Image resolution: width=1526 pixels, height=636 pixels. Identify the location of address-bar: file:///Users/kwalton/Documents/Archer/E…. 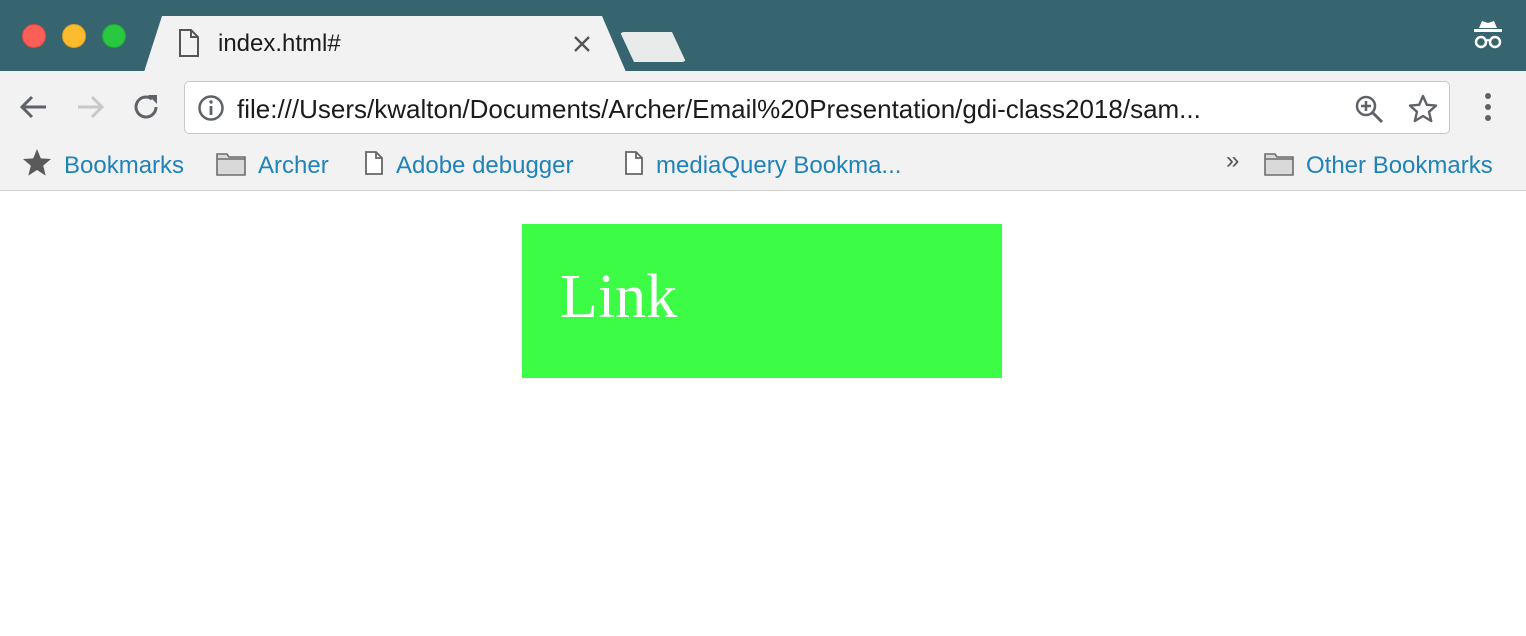
(817, 107).